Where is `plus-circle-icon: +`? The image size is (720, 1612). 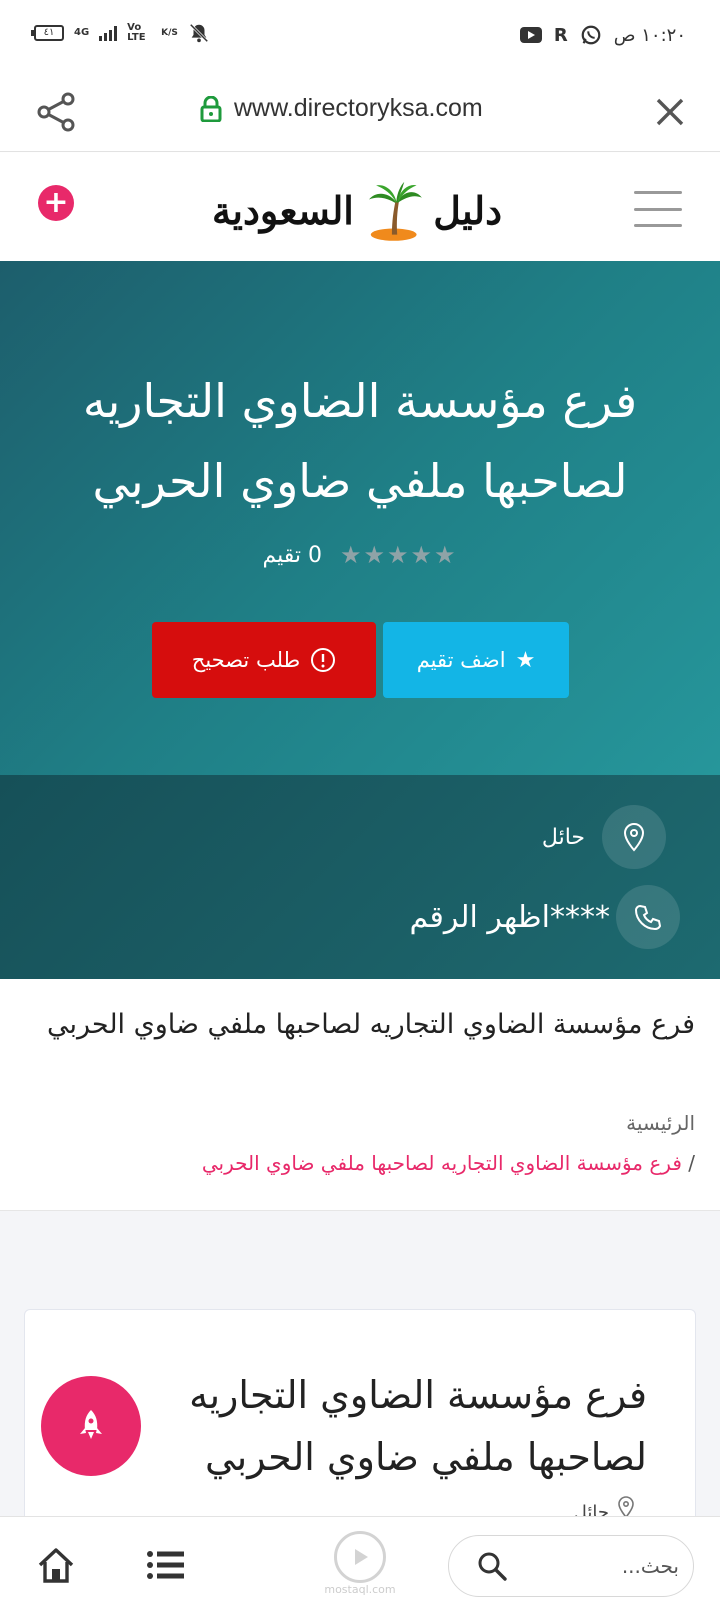
plus-circle-icon: + is located at coordinates (56, 203).